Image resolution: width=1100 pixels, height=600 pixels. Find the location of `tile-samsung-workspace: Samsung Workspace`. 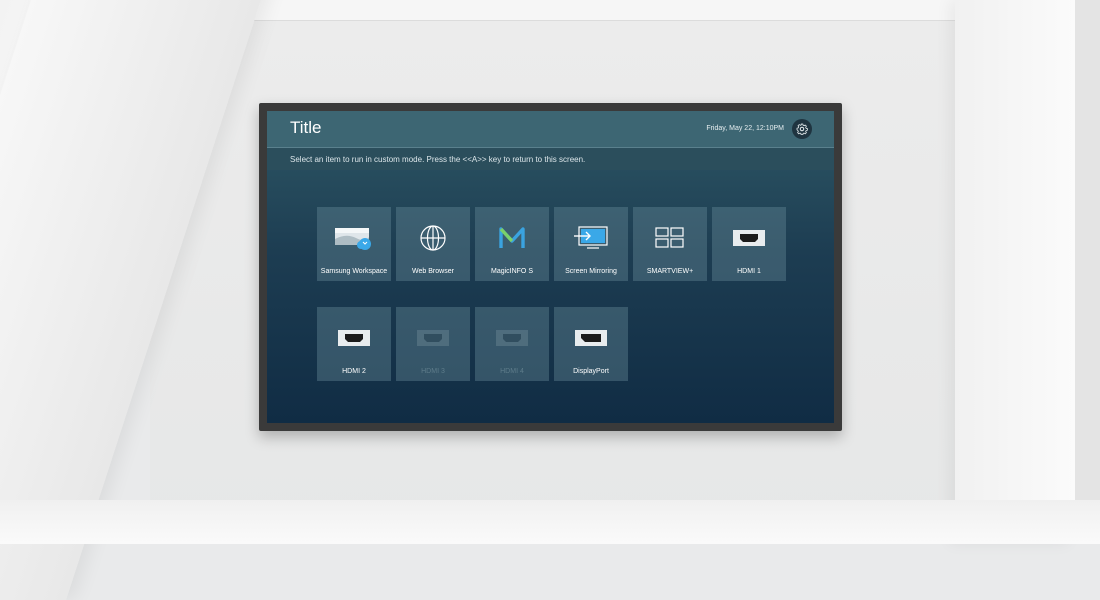

tile-samsung-workspace: Samsung Workspace is located at coordinates (354, 244).